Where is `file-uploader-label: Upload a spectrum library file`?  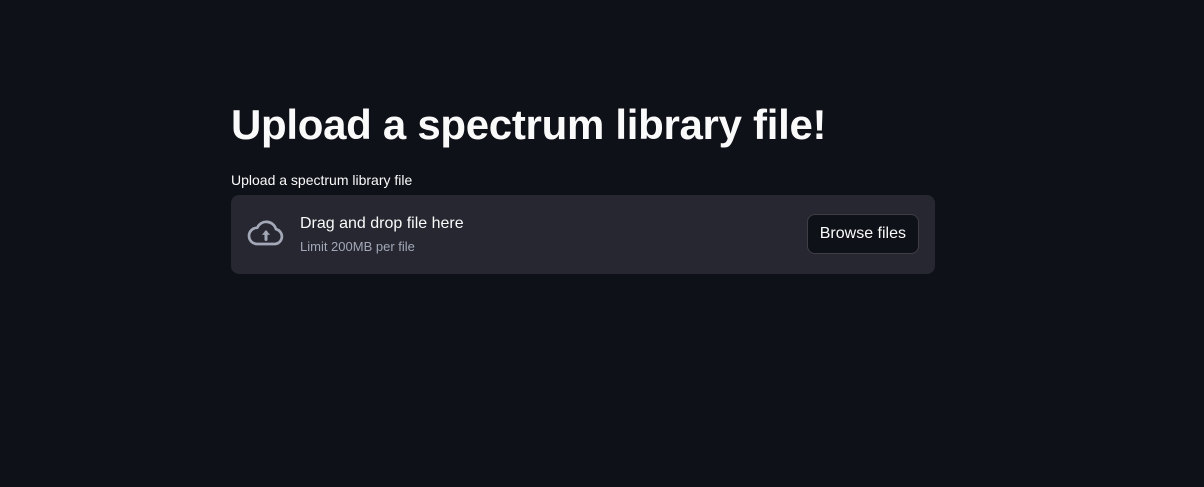
file-uploader-label: Upload a spectrum library file is located at coordinates (322, 180).